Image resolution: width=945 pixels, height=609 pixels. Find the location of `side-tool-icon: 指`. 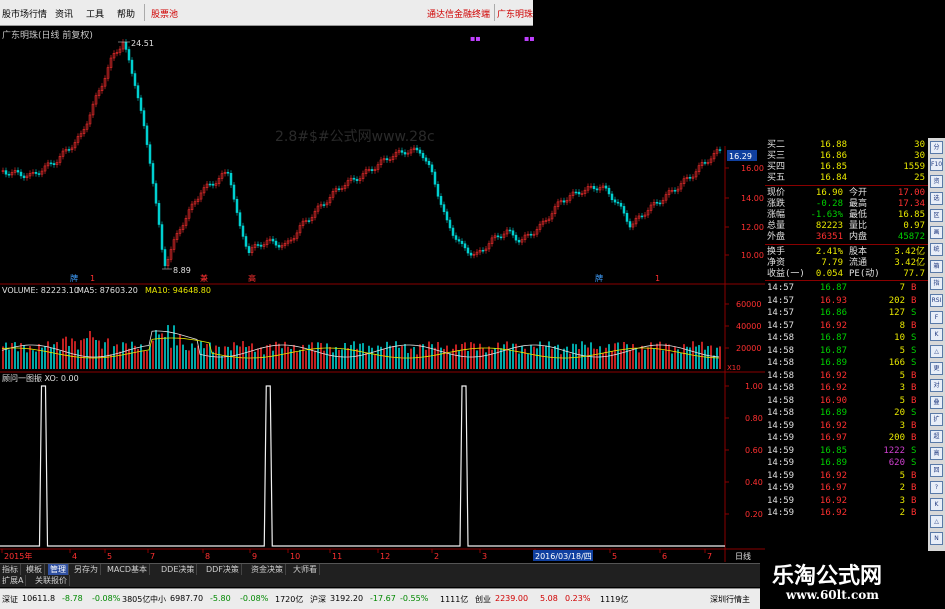

side-tool-icon: 指 is located at coordinates (936, 283).